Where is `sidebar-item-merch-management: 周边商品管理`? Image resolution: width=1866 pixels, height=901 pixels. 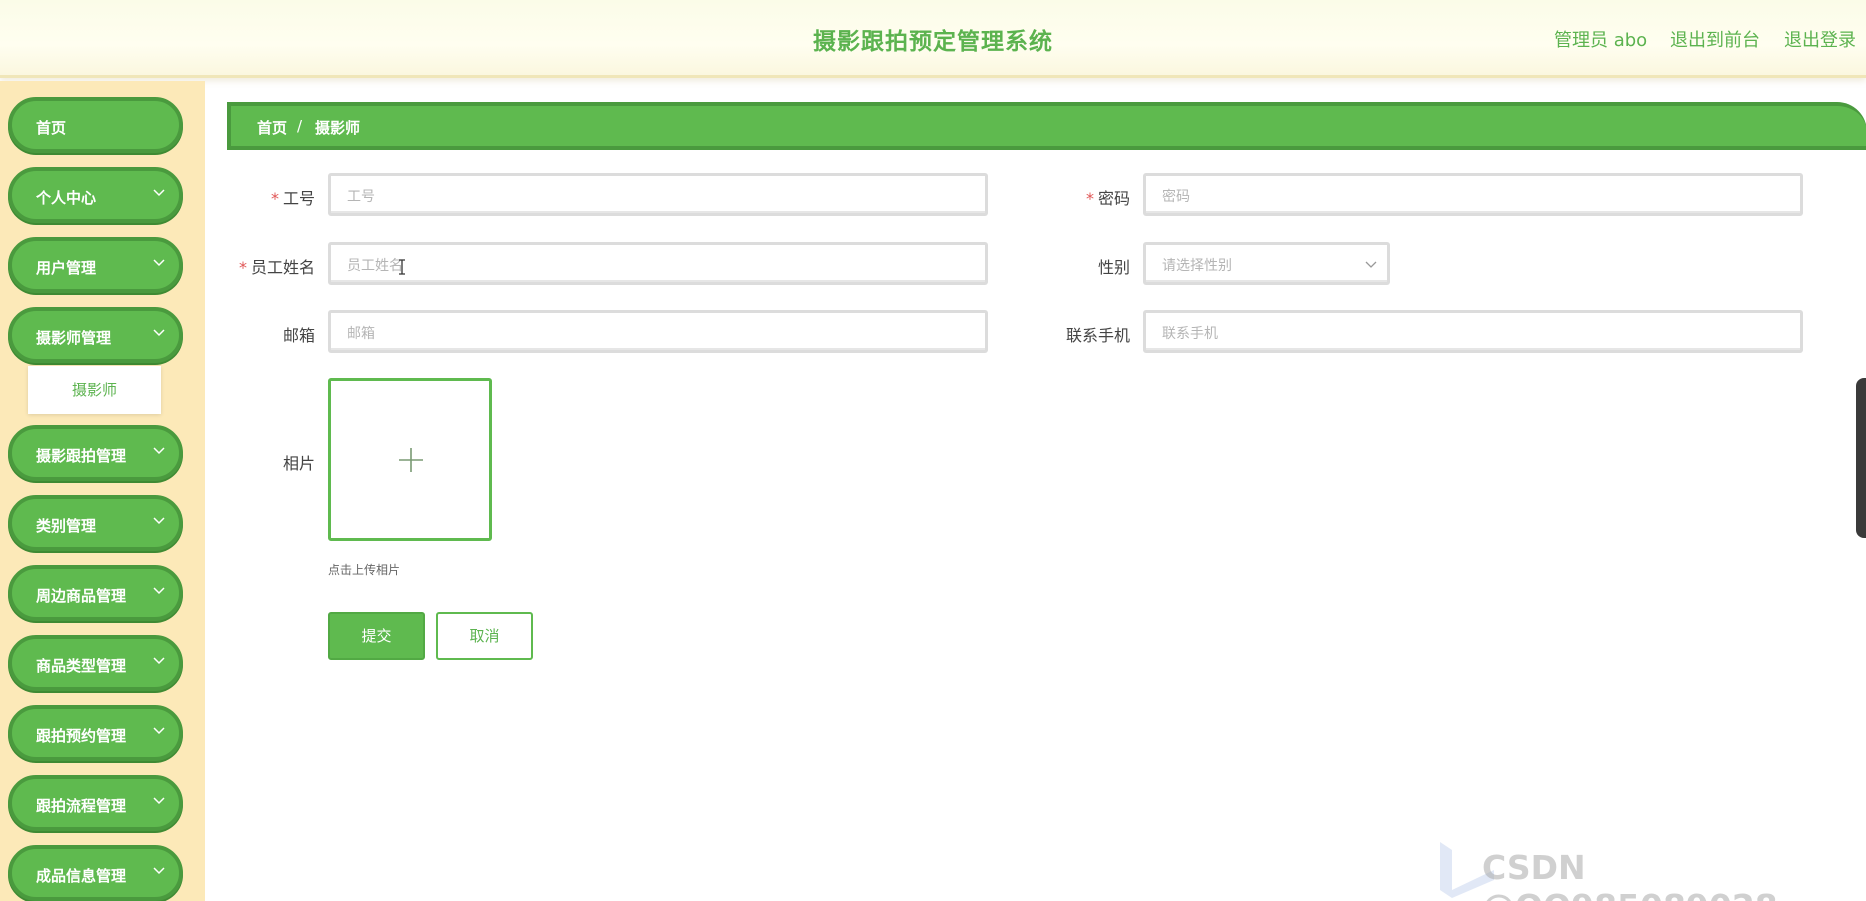
sidebar-item-merch-management: 周边商品管理 is located at coordinates (95, 593).